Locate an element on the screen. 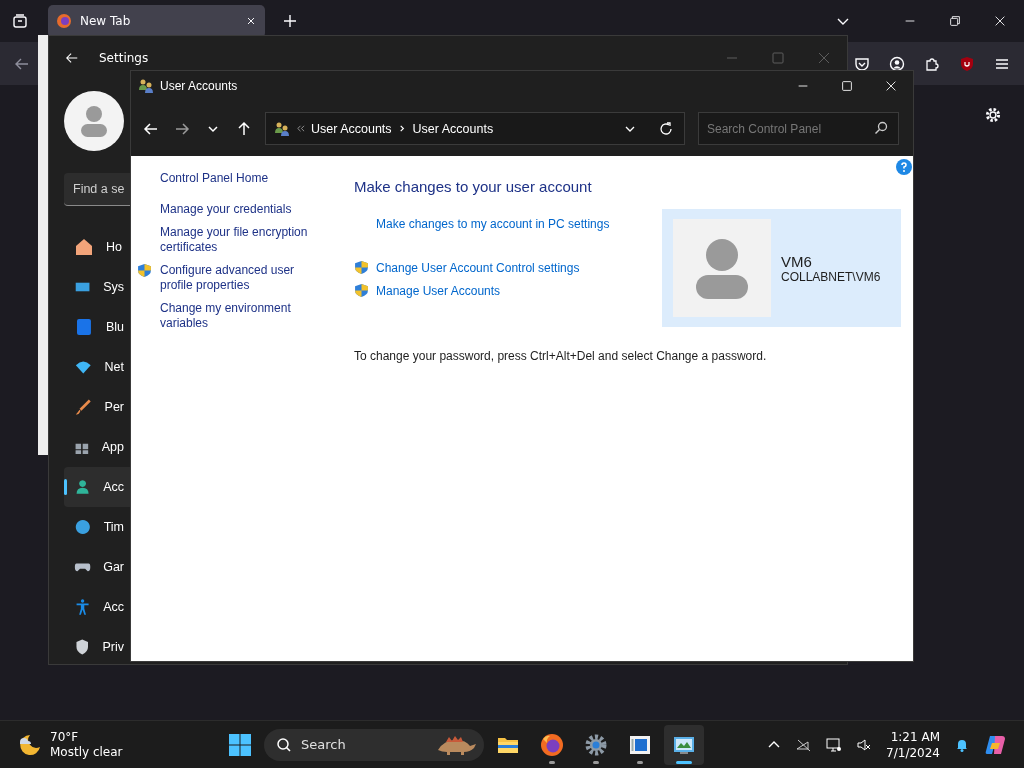 The width and height of the screenshot is (1024, 768). back-arrow-icon is located at coordinates (72, 58).